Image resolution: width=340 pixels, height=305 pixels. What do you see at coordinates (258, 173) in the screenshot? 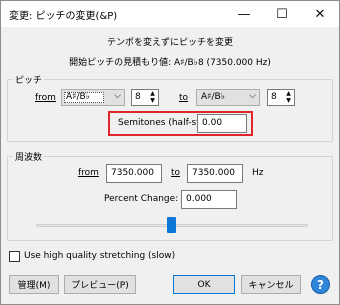
I see `frequency-unit-label: Hz` at bounding box center [258, 173].